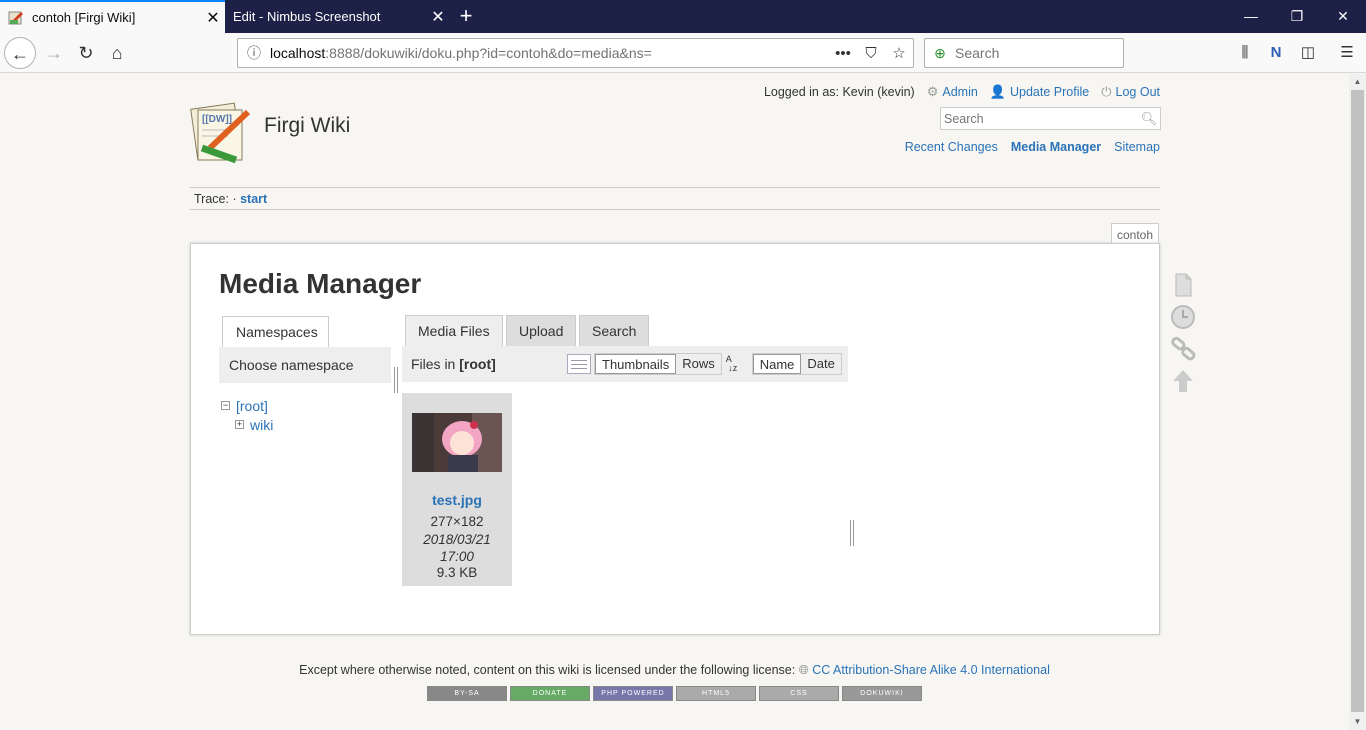  What do you see at coordinates (932, 91) in the screenshot?
I see `gear-icon: ⚙` at bounding box center [932, 91].